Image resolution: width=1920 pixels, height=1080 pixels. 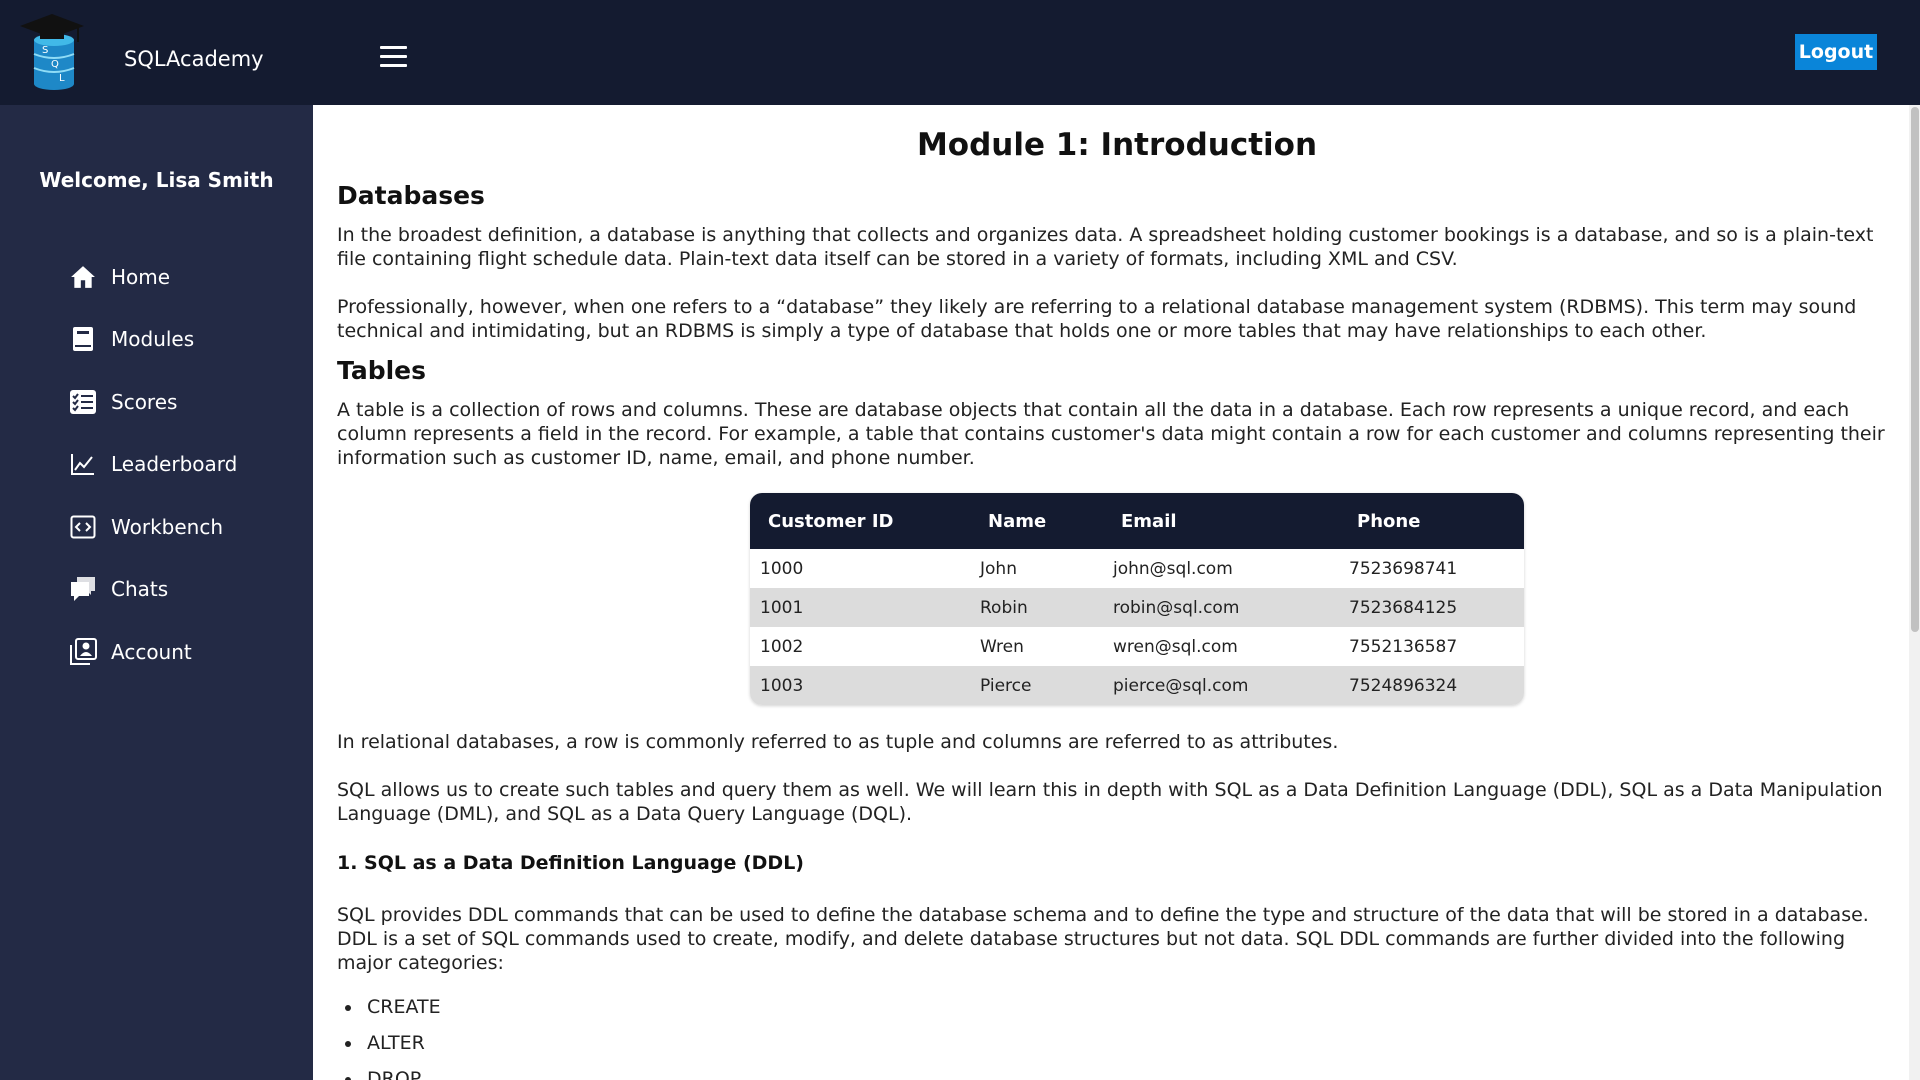 What do you see at coordinates (782, 607) in the screenshot?
I see `cell-customer-id: 1001` at bounding box center [782, 607].